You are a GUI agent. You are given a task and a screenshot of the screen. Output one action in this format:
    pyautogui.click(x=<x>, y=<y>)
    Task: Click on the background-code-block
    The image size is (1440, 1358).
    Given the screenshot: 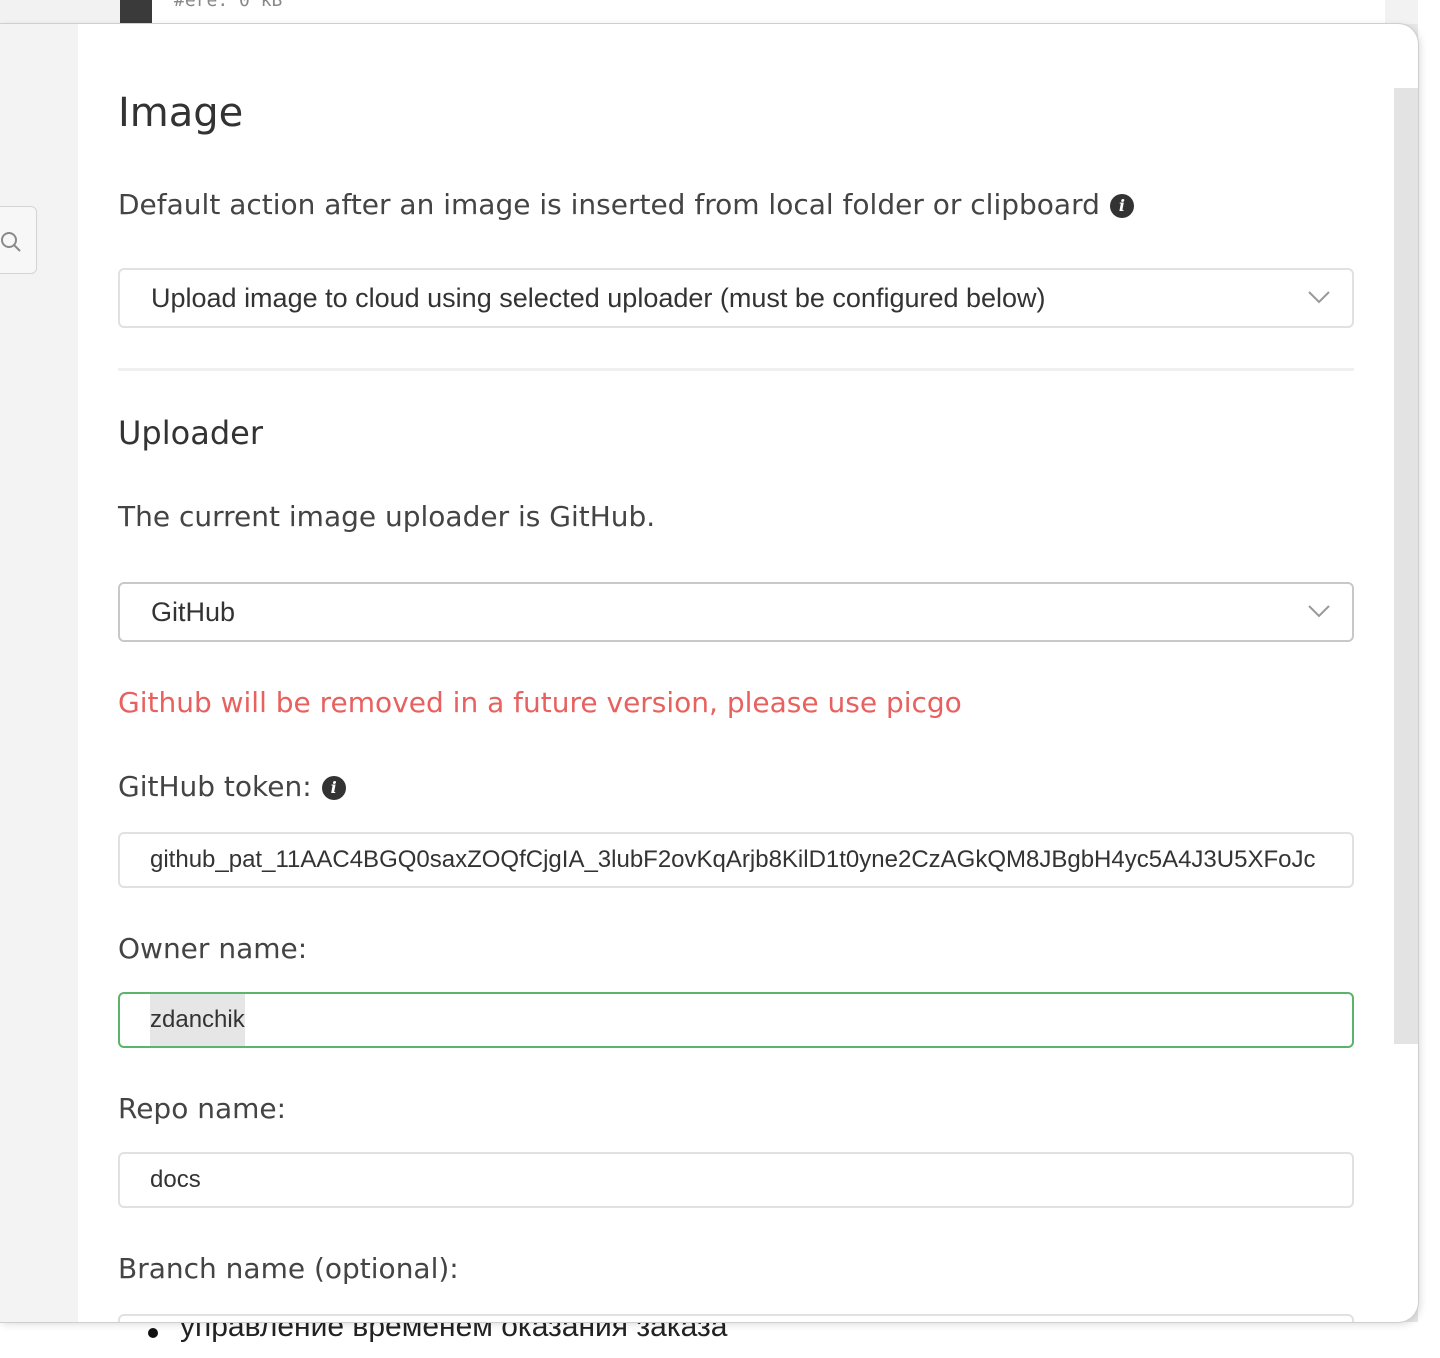 What is the action you would take?
    pyautogui.click(x=752, y=12)
    